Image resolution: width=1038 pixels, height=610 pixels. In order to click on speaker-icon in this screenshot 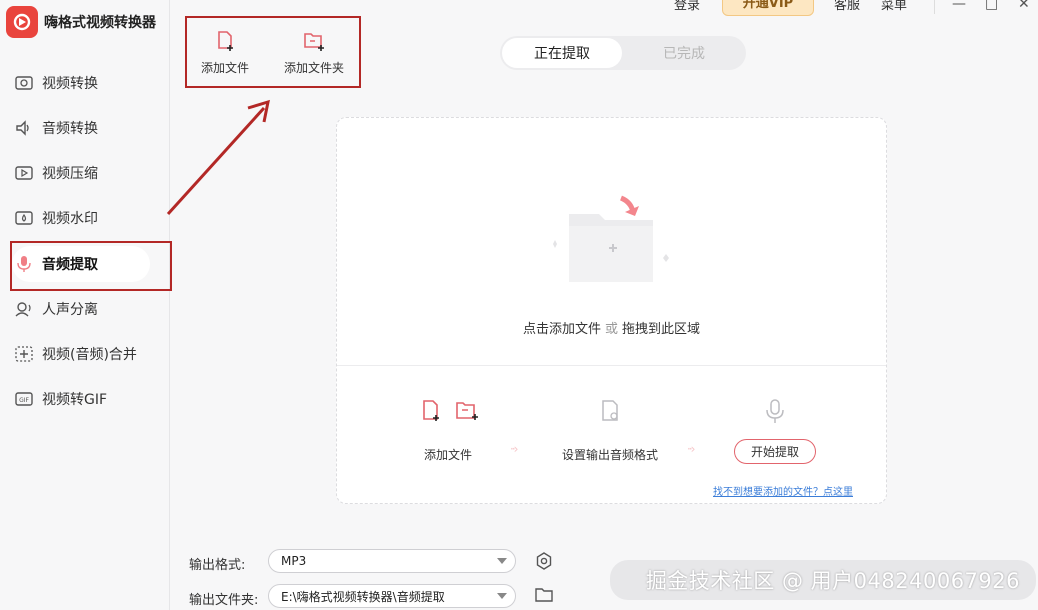, I will do `click(24, 128)`.